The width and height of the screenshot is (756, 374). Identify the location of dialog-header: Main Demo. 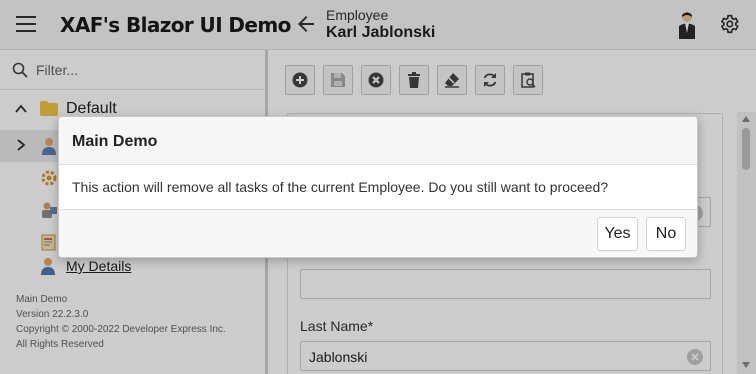
(378, 141).